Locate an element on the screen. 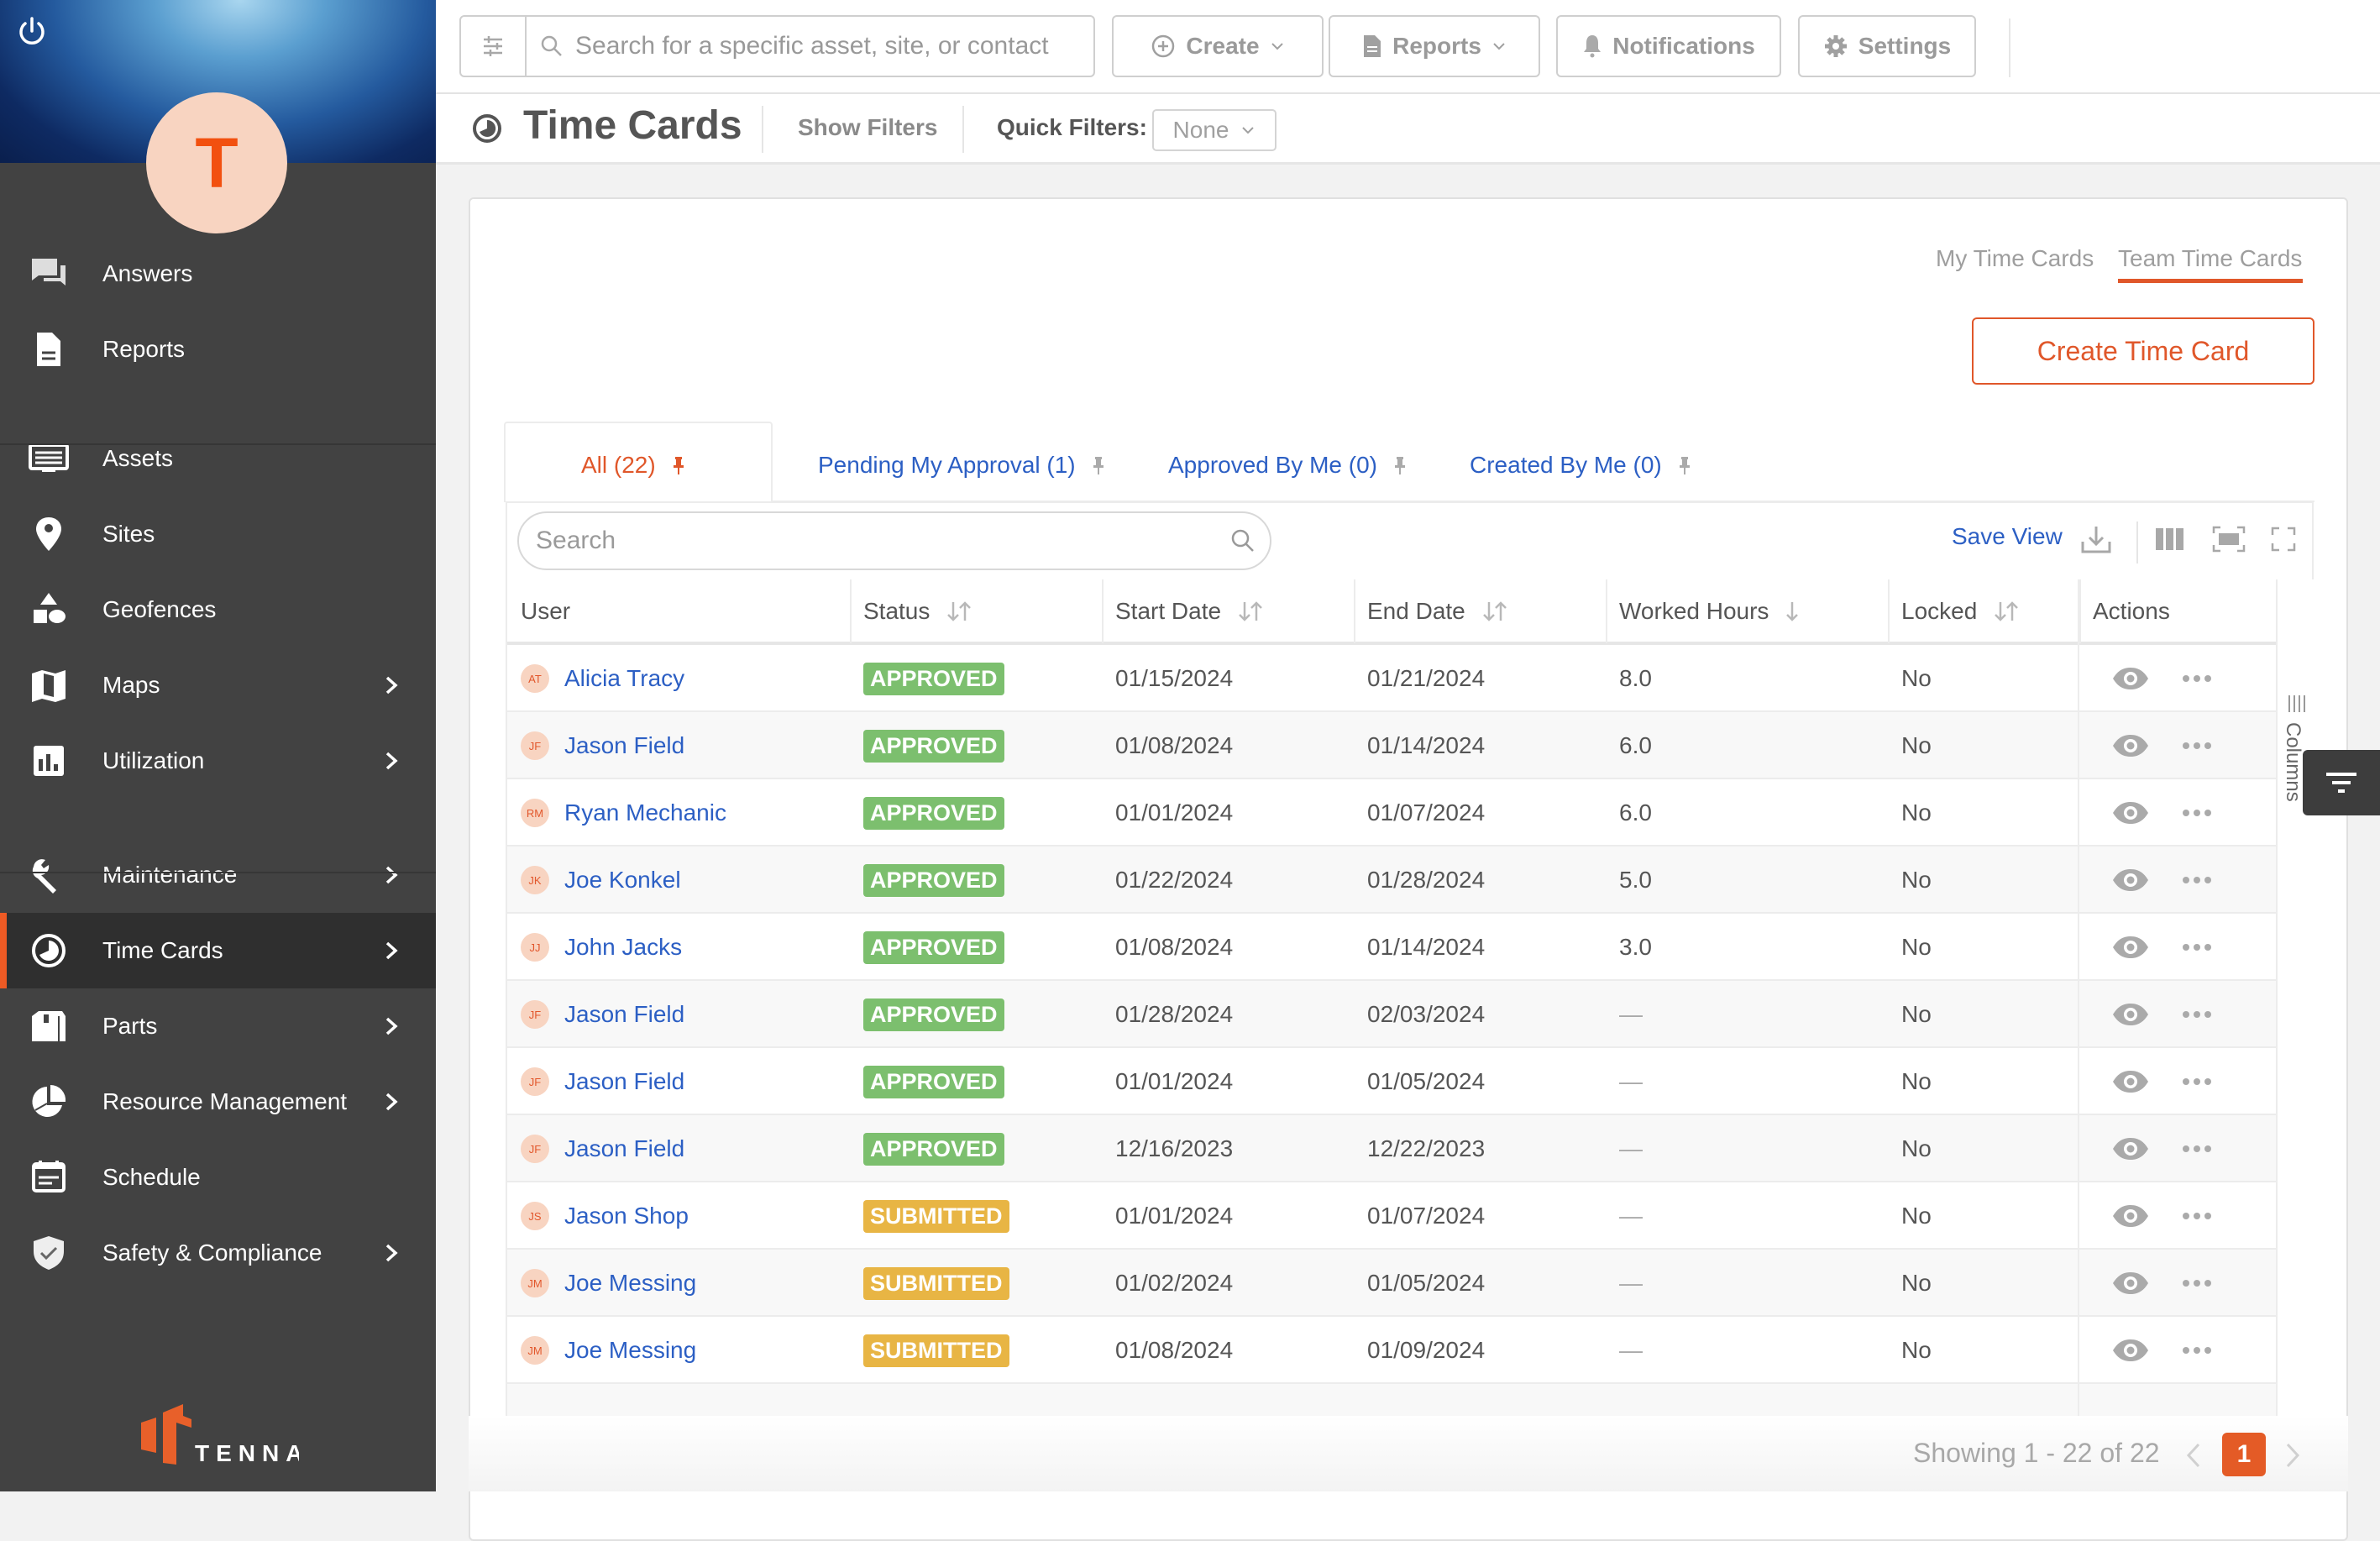 The height and width of the screenshot is (1541, 2380). create-time-card-button: Create Time Card is located at coordinates (2143, 351).